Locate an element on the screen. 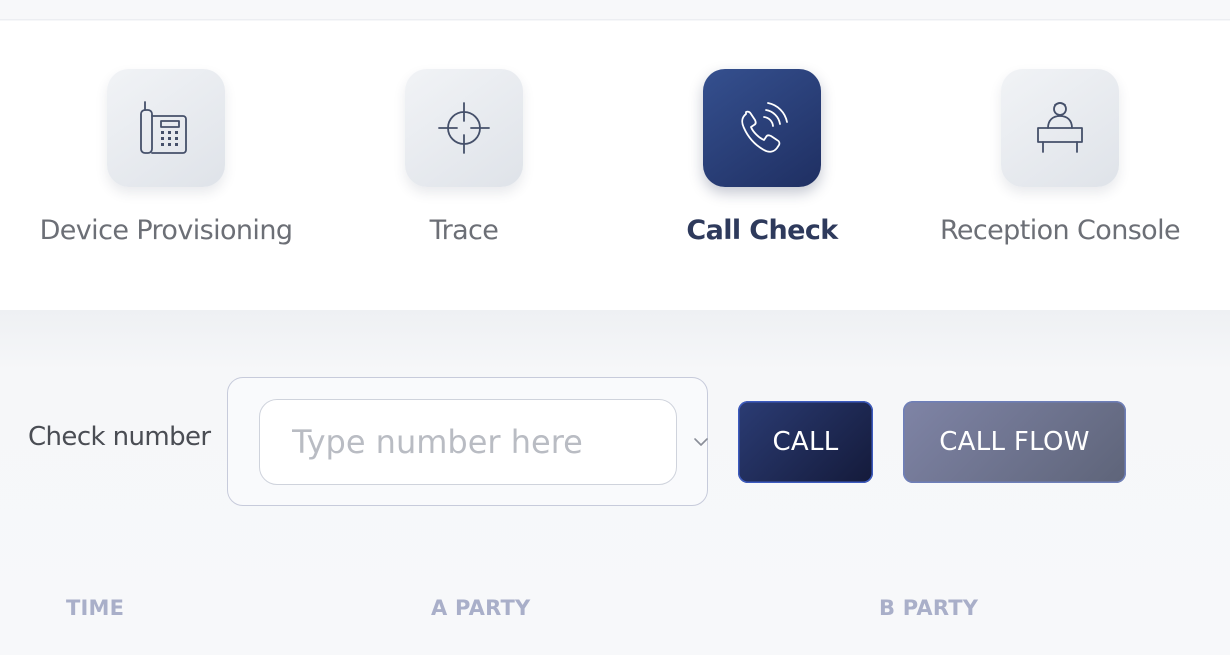 The height and width of the screenshot is (655, 1230). tool-reception-console: Reception Console is located at coordinates (1060, 157).